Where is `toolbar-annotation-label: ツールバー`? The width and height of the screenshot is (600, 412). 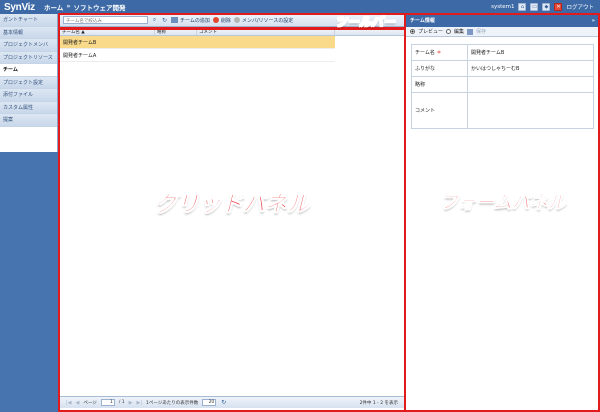
toolbar-annotation-label: ツールバー is located at coordinates (365, 22).